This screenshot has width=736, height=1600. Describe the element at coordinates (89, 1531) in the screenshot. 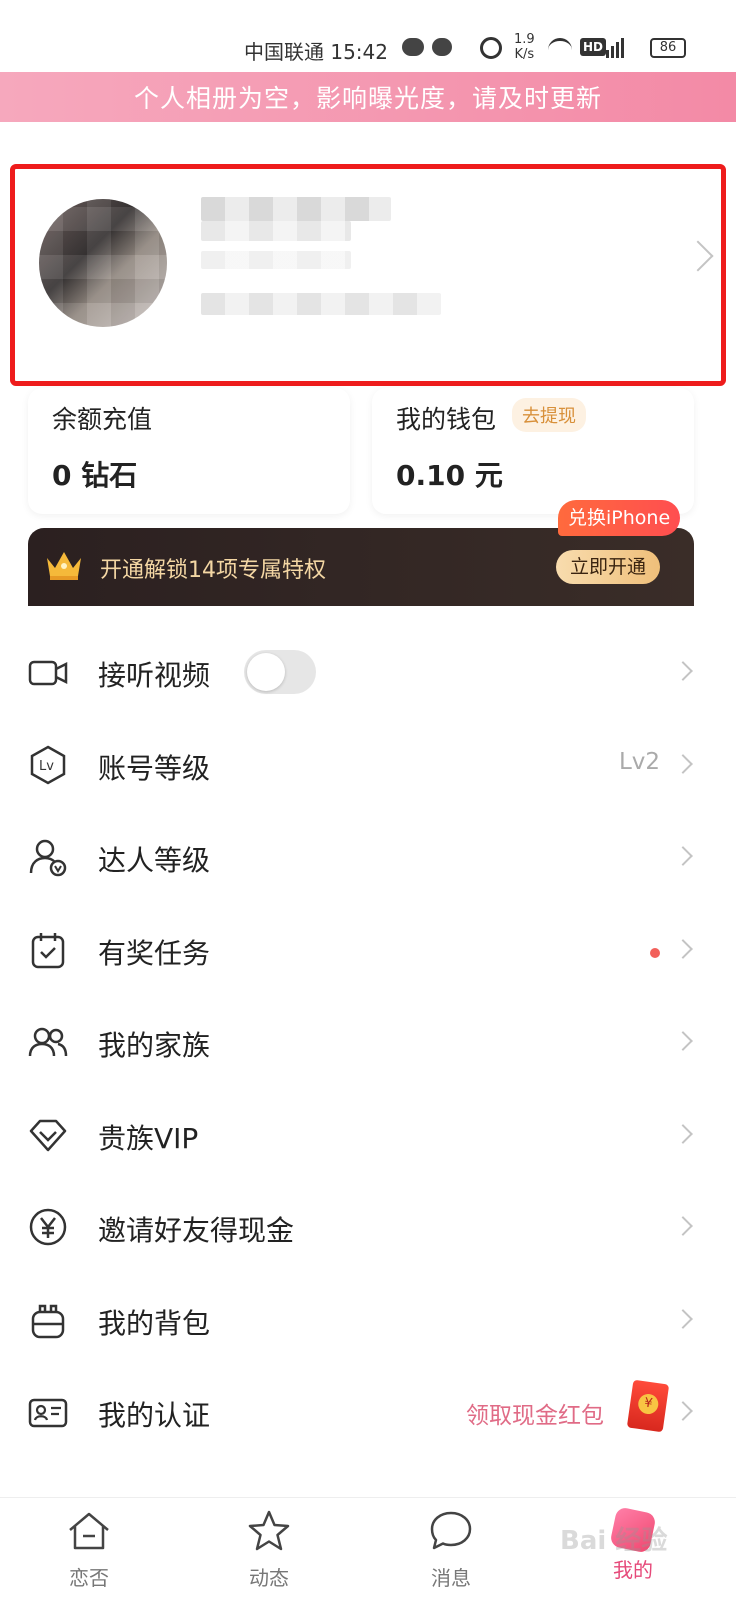

I see `home-icon` at that location.